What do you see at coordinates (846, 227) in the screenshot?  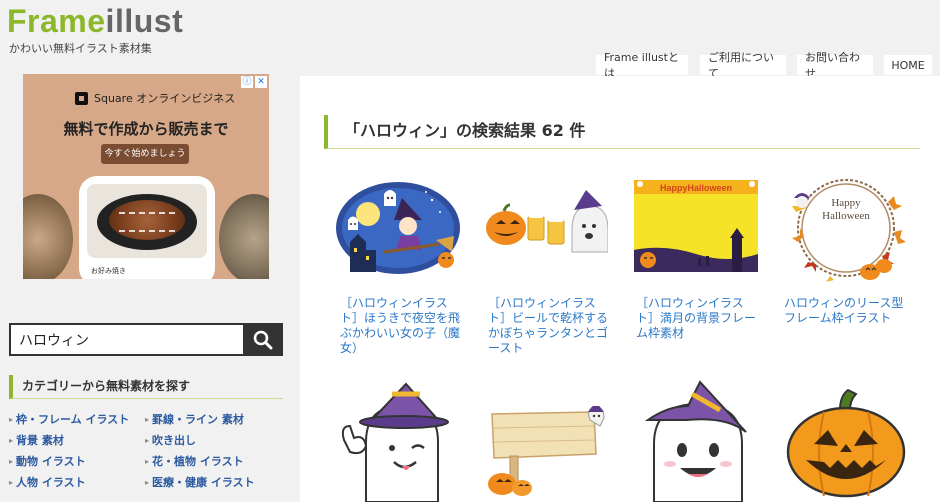 I see `halloween-wreath-thumbnail: Happy Halloween` at bounding box center [846, 227].